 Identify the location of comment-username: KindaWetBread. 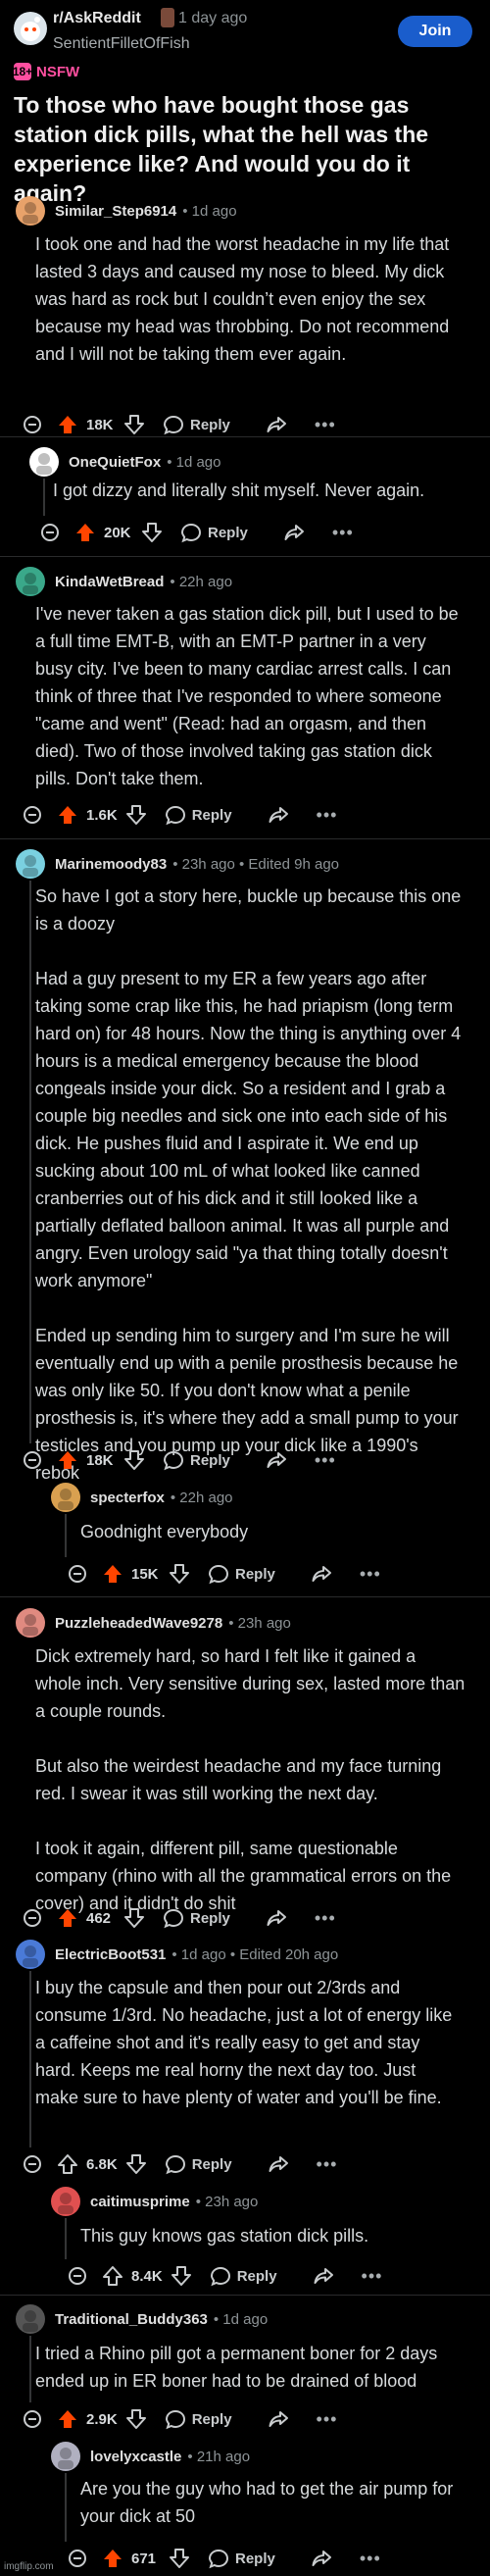
(109, 582).